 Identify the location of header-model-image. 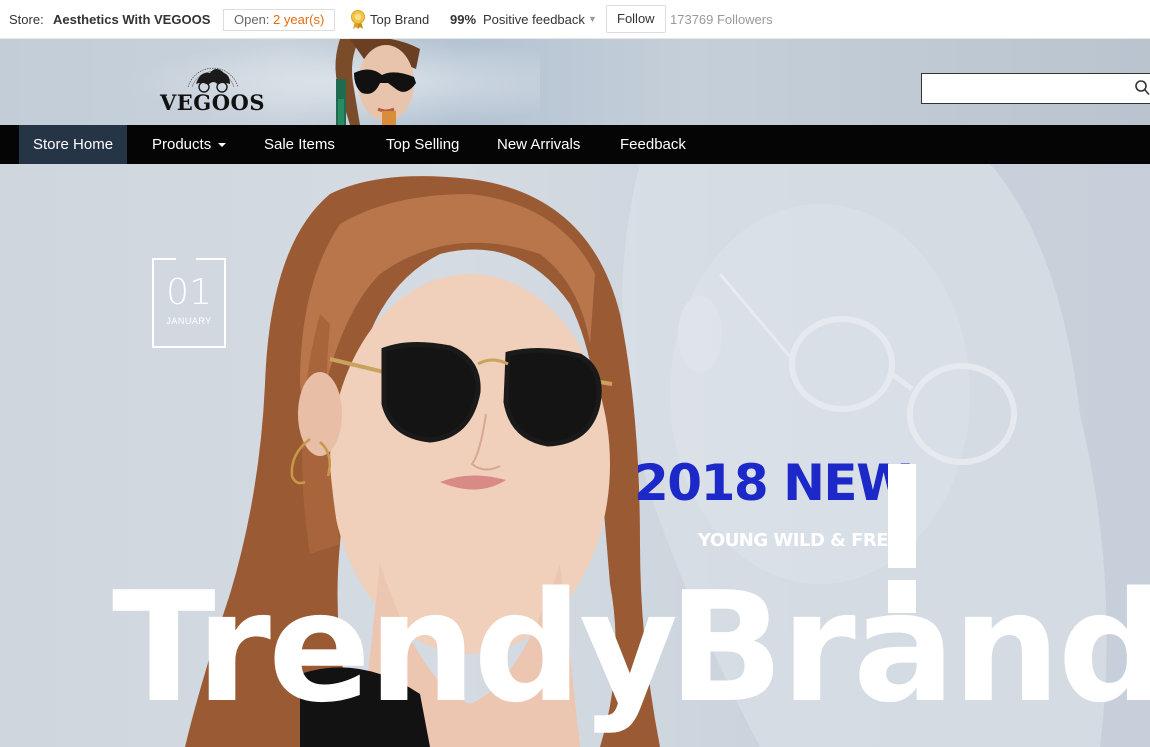
(377, 82).